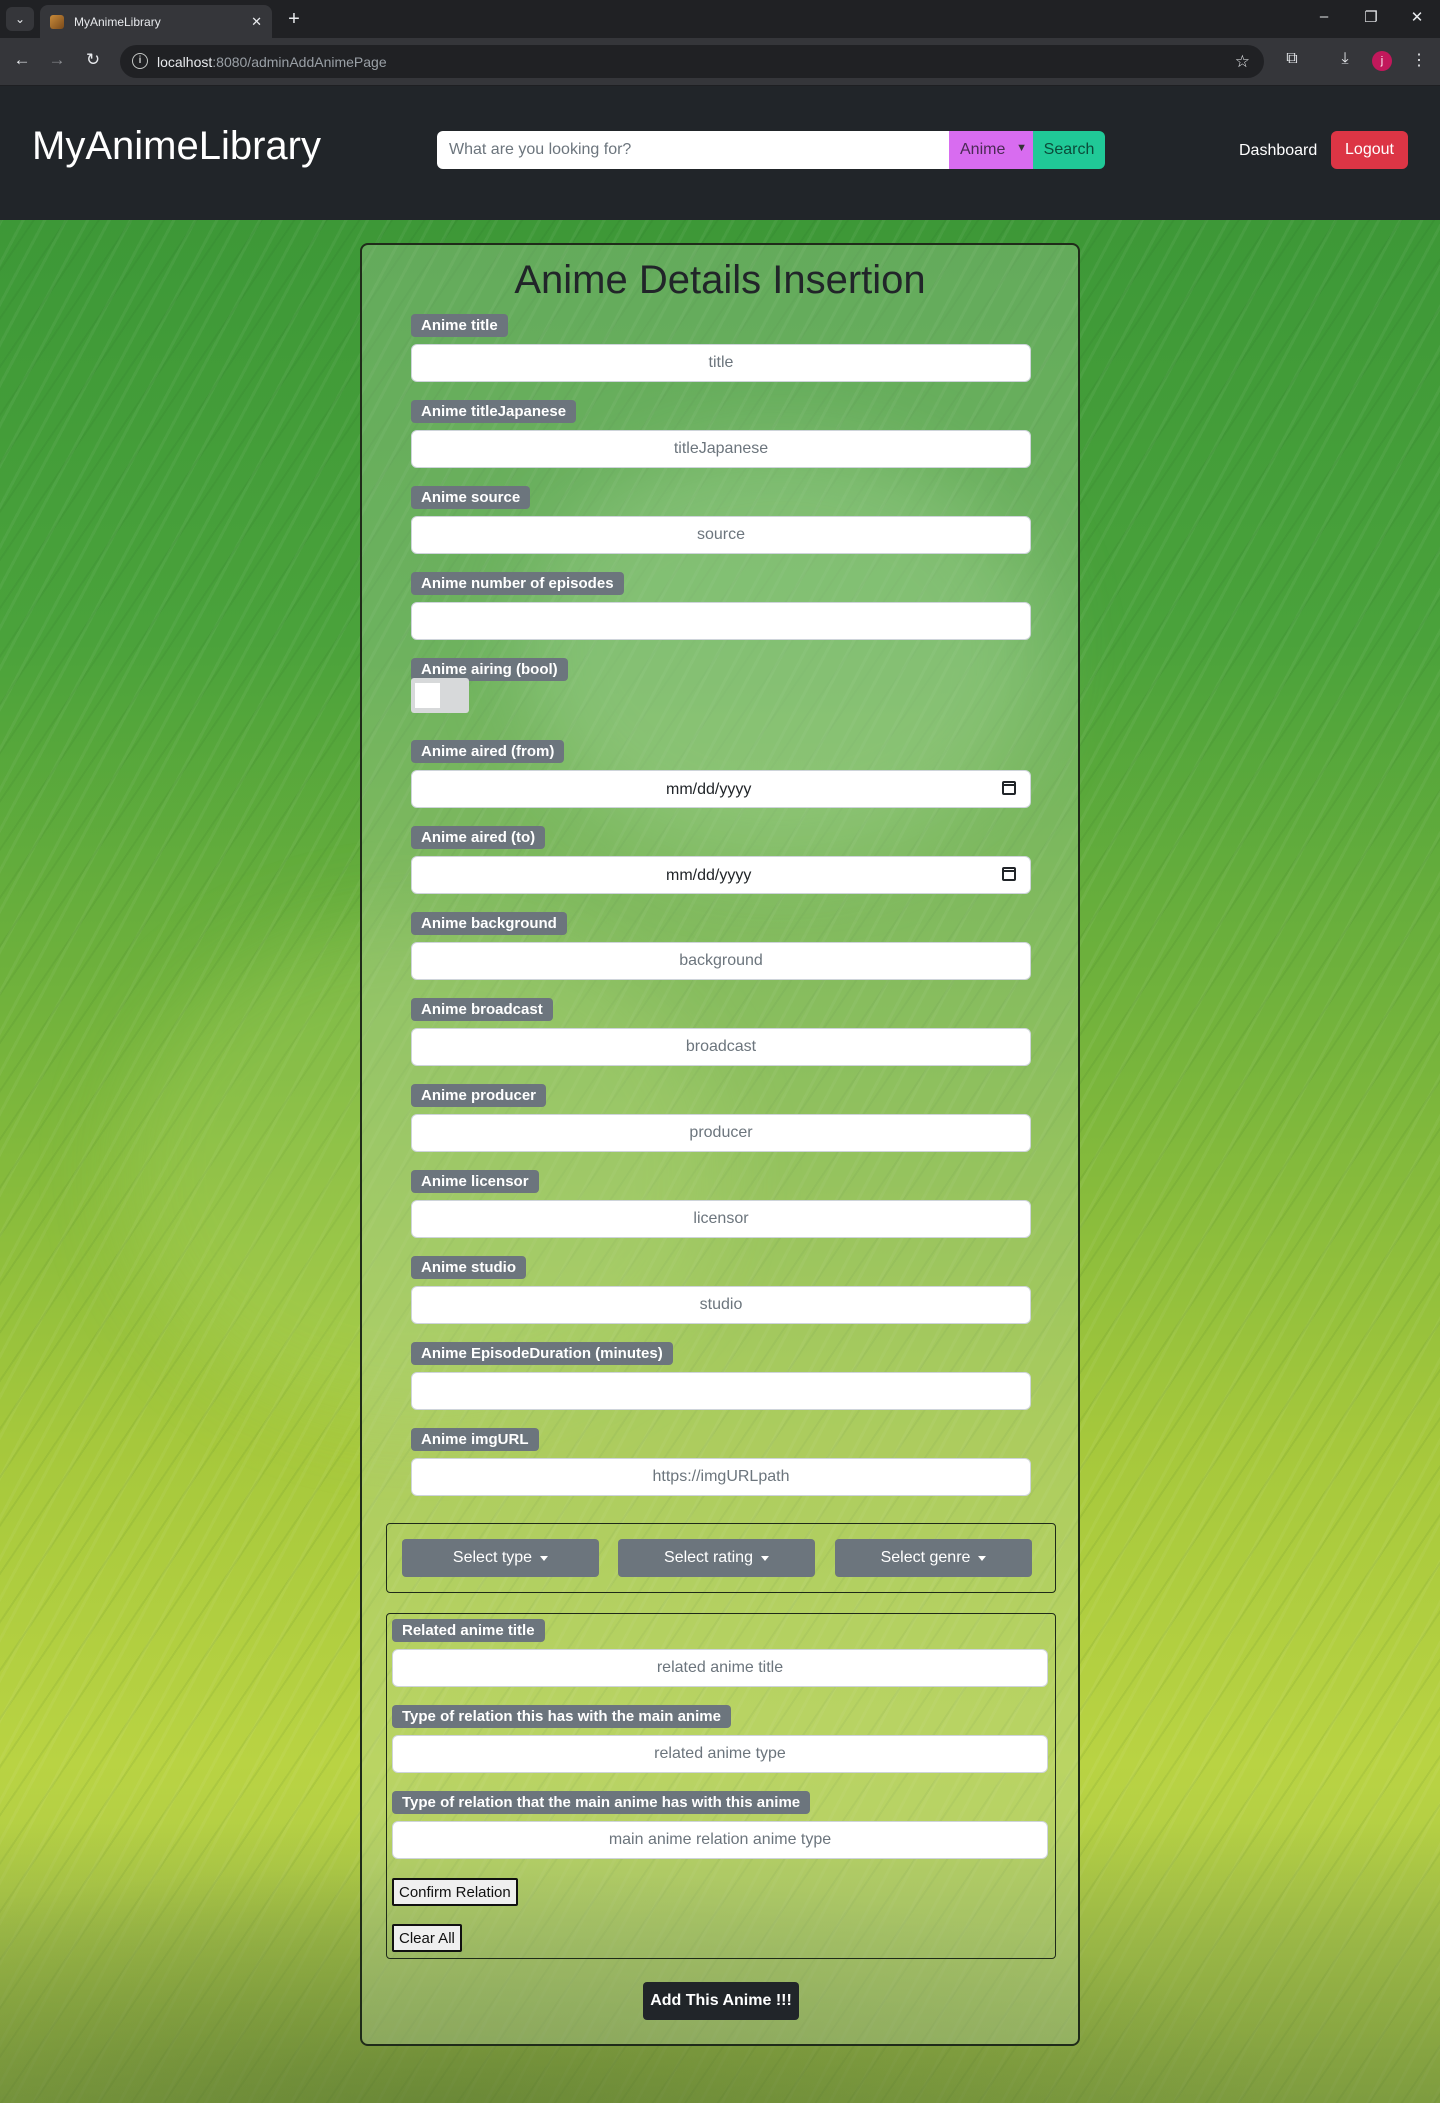 This screenshot has height=2103, width=1440. What do you see at coordinates (475, 1181) in the screenshot?
I see `field-label: Anime licensor` at bounding box center [475, 1181].